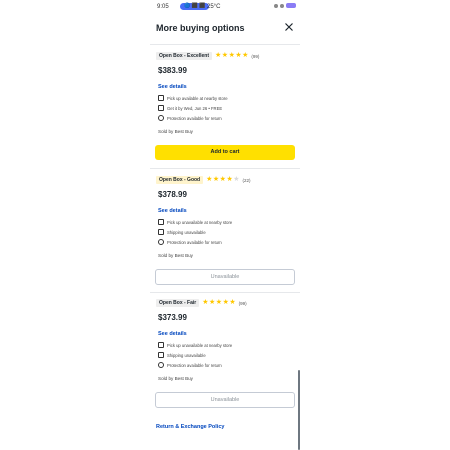 The width and height of the screenshot is (450, 450). What do you see at coordinates (225, 152) in the screenshot?
I see `add-to-cart-button: Add to cart` at bounding box center [225, 152].